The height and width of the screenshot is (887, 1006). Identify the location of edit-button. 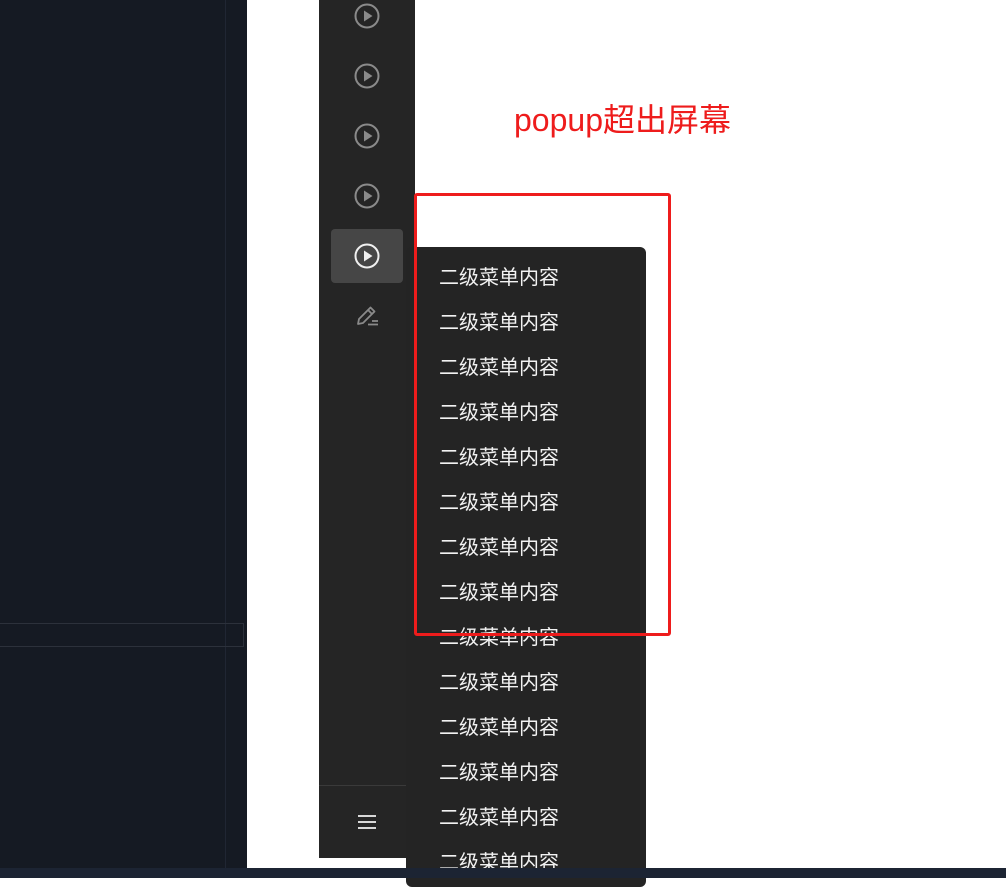
(367, 316).